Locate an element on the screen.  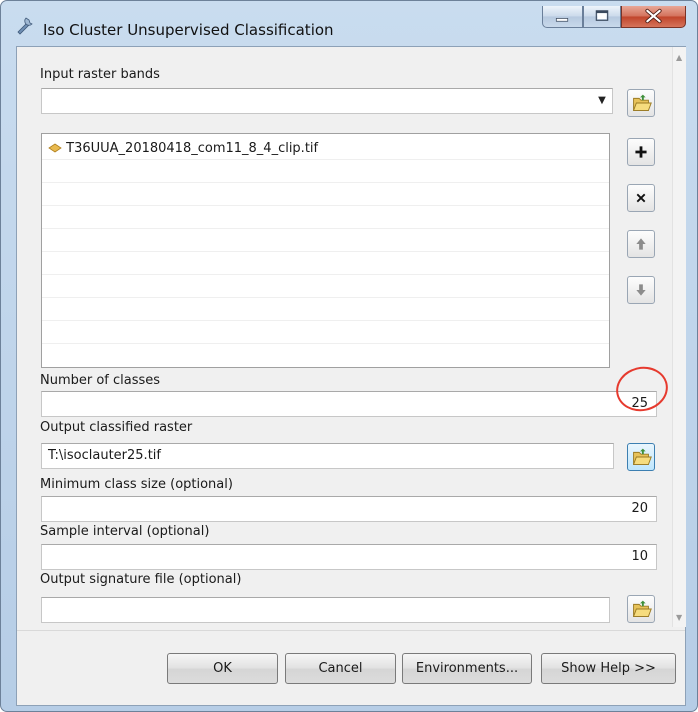
dialog-footer: OK Cancel Environments... Show Help >> is located at coordinates (351, 667).